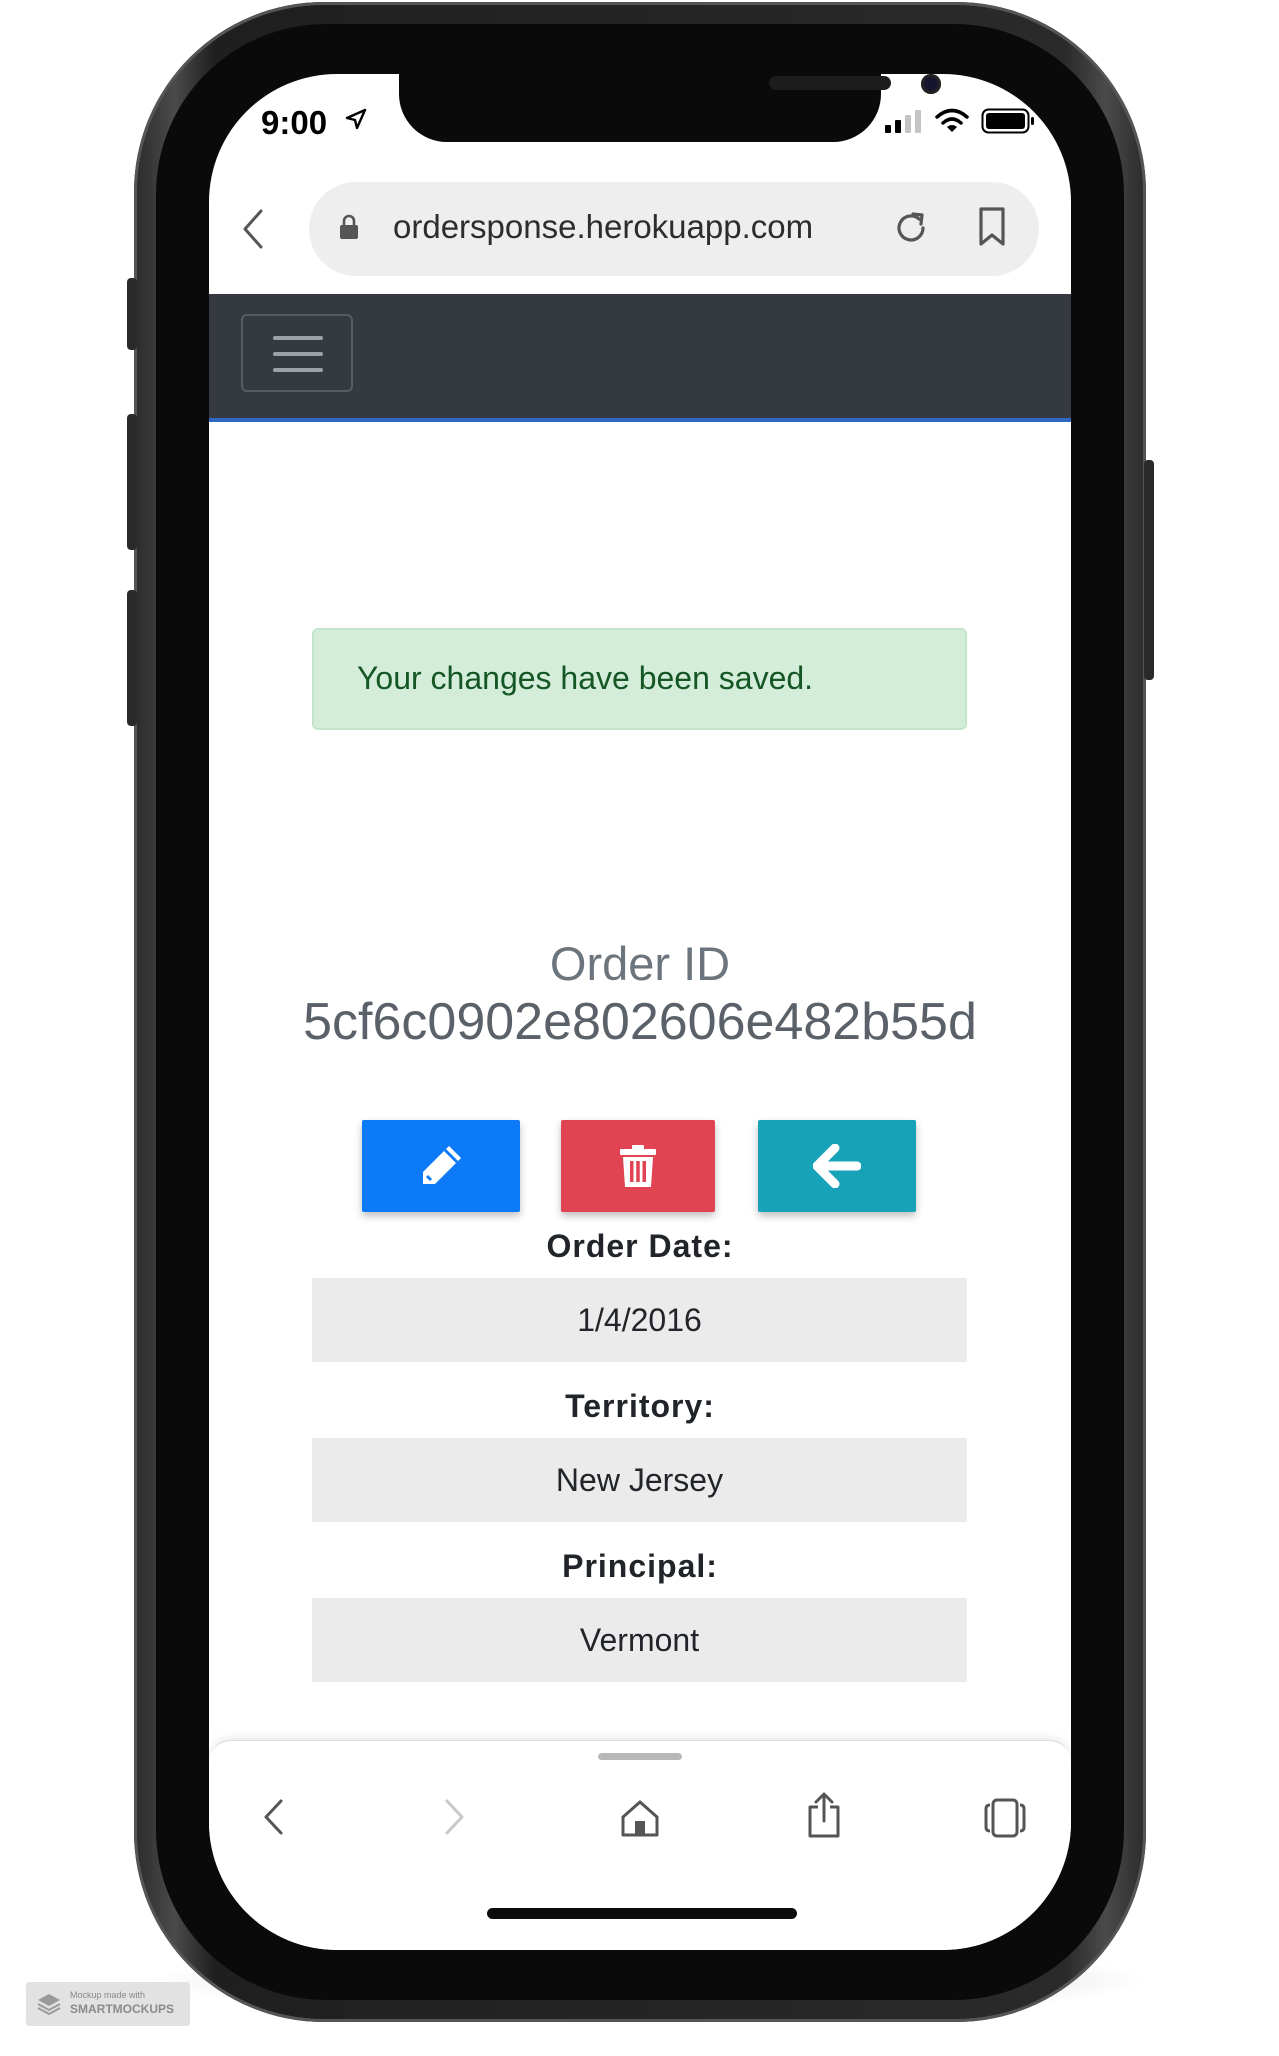 The width and height of the screenshot is (1279, 2056). What do you see at coordinates (122, 2009) in the screenshot?
I see `watermark-line2: SMARTMOCKUPS` at bounding box center [122, 2009].